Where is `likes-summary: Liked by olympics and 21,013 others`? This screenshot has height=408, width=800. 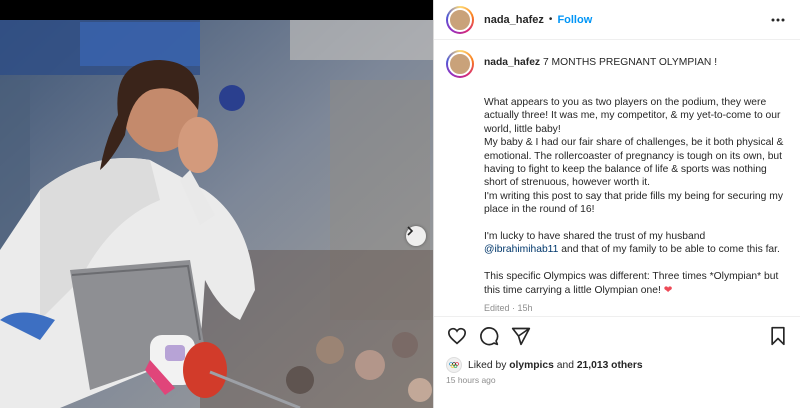
likes-summary: Liked by olympics and 21,013 others is located at coordinates (544, 365).